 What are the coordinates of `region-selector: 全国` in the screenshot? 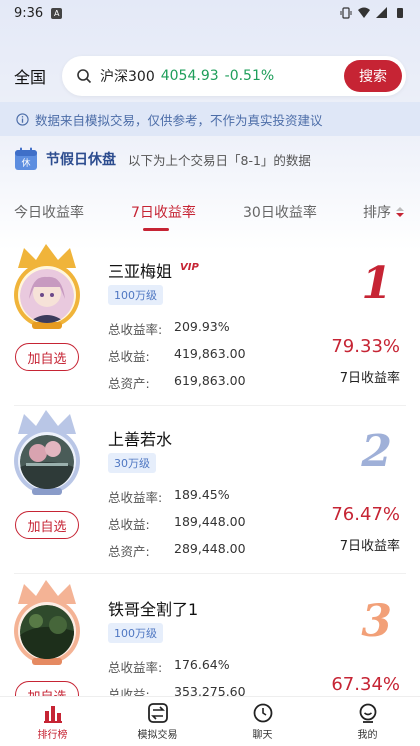 It's located at (34, 76).